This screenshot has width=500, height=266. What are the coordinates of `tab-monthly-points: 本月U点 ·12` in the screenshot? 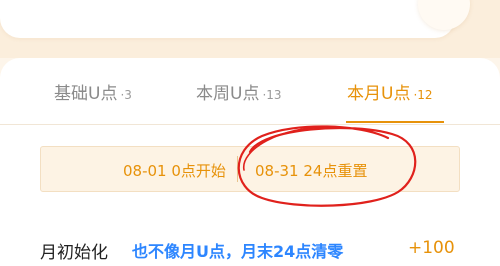 It's located at (390, 91).